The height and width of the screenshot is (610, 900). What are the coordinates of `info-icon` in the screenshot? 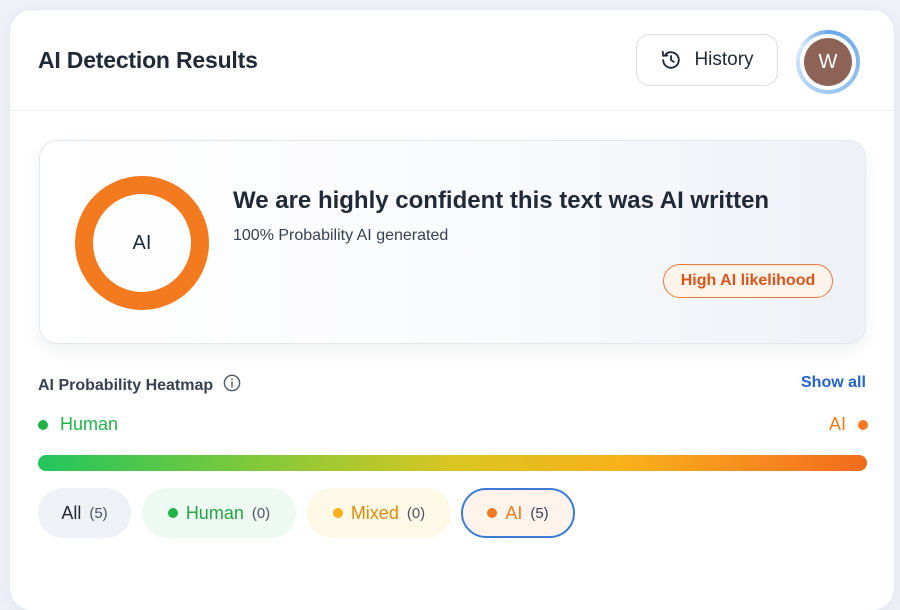 It's located at (232, 385).